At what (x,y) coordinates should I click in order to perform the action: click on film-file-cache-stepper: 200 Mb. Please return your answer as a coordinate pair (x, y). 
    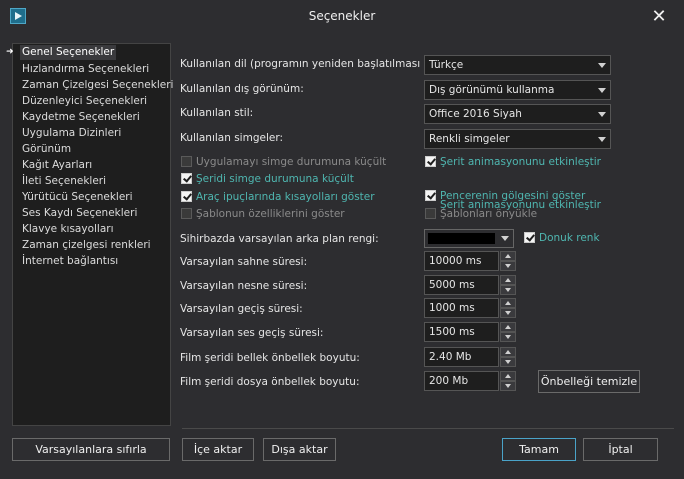
    Looking at the image, I should click on (470, 381).